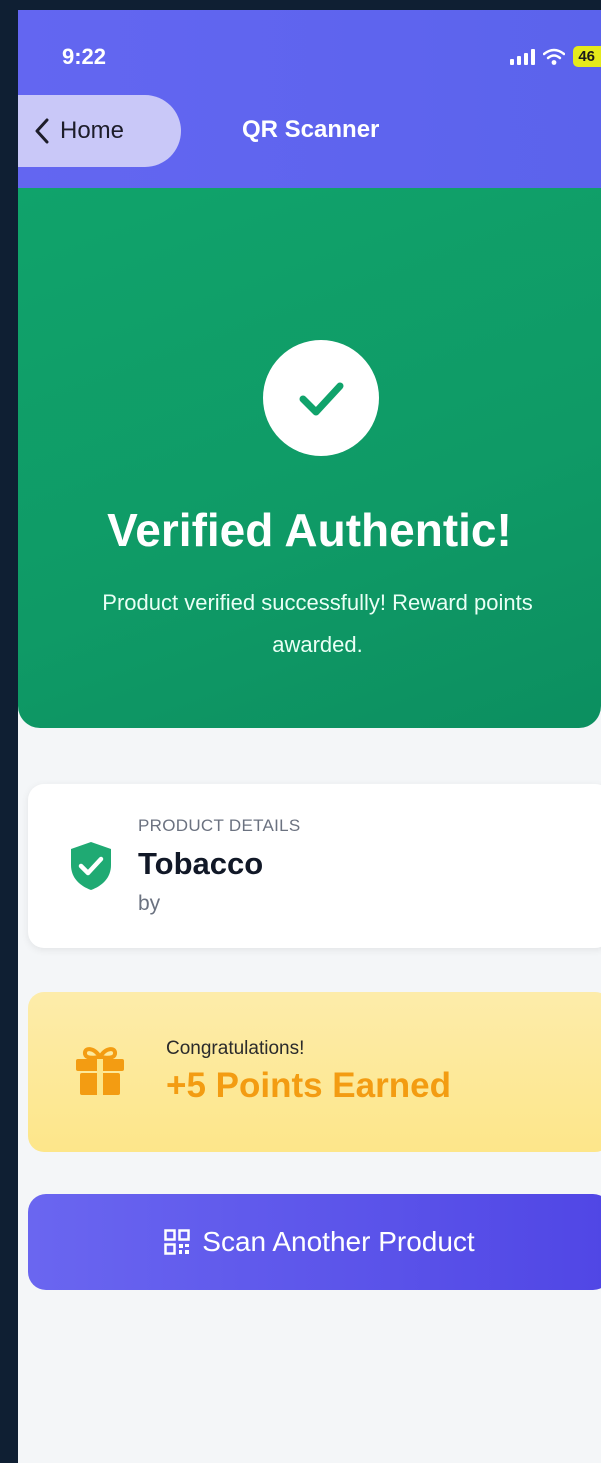 This screenshot has height=1463, width=601. What do you see at coordinates (309, 99) in the screenshot?
I see `top-bar: 9:22 46 Home QR Scanner` at bounding box center [309, 99].